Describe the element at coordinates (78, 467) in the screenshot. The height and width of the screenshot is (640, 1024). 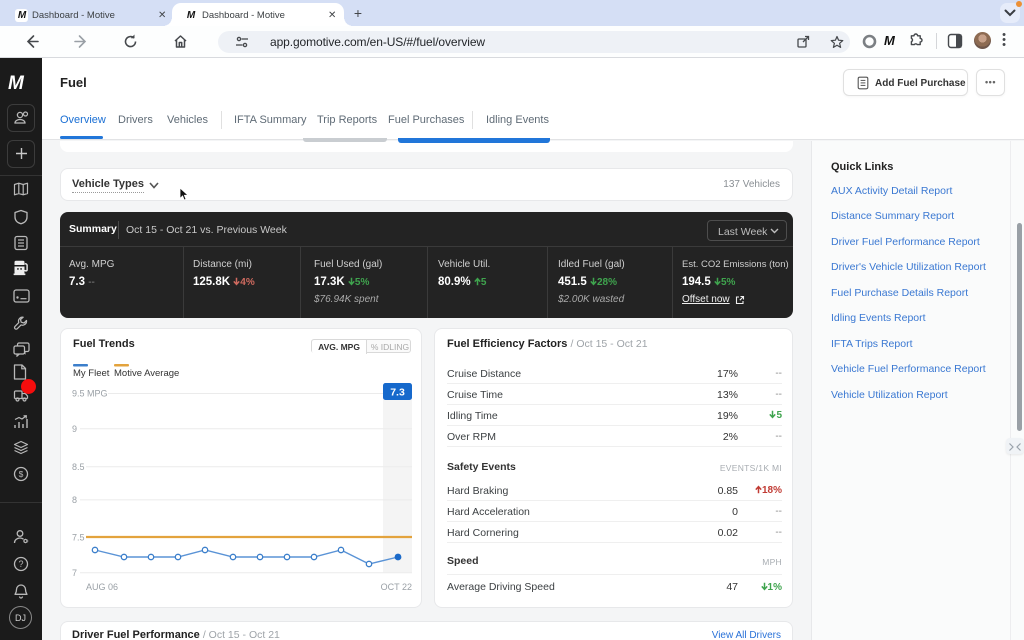
I see `svg-text: 8.5` at that location.